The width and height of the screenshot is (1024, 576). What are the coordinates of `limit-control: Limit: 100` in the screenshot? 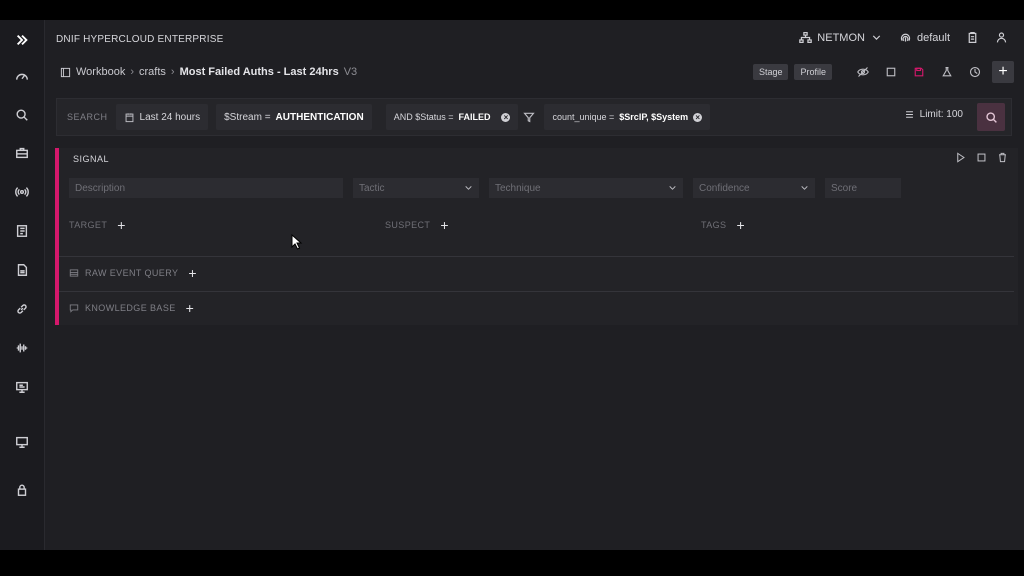 It's located at (933, 114).